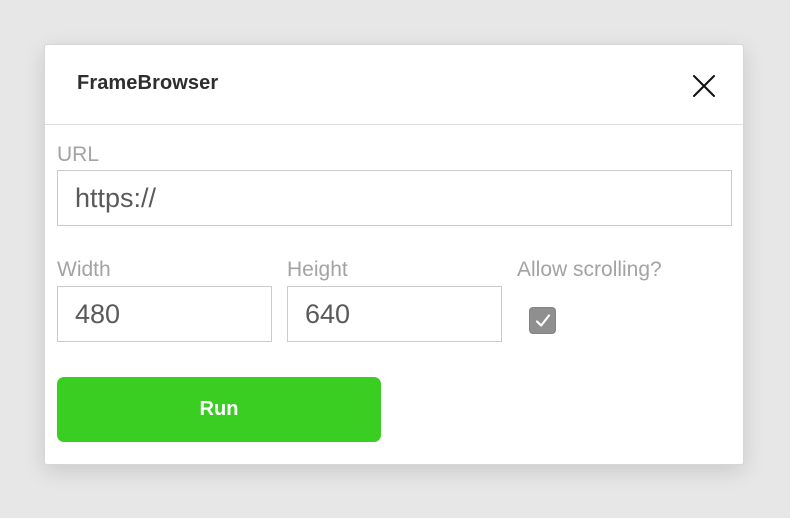 The image size is (790, 518). What do you see at coordinates (148, 83) in the screenshot?
I see `dialog-title: FrameBrowser` at bounding box center [148, 83].